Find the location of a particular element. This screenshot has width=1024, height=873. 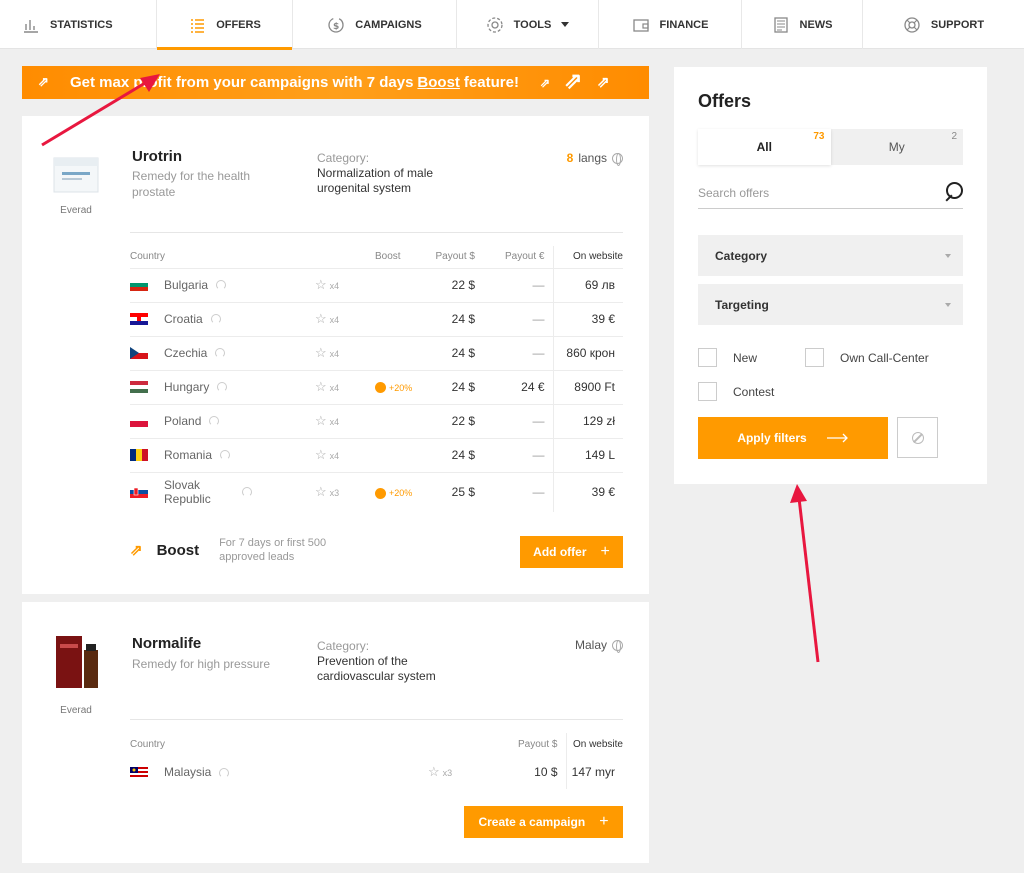

offer-title: Urotrin is located at coordinates (157, 156).